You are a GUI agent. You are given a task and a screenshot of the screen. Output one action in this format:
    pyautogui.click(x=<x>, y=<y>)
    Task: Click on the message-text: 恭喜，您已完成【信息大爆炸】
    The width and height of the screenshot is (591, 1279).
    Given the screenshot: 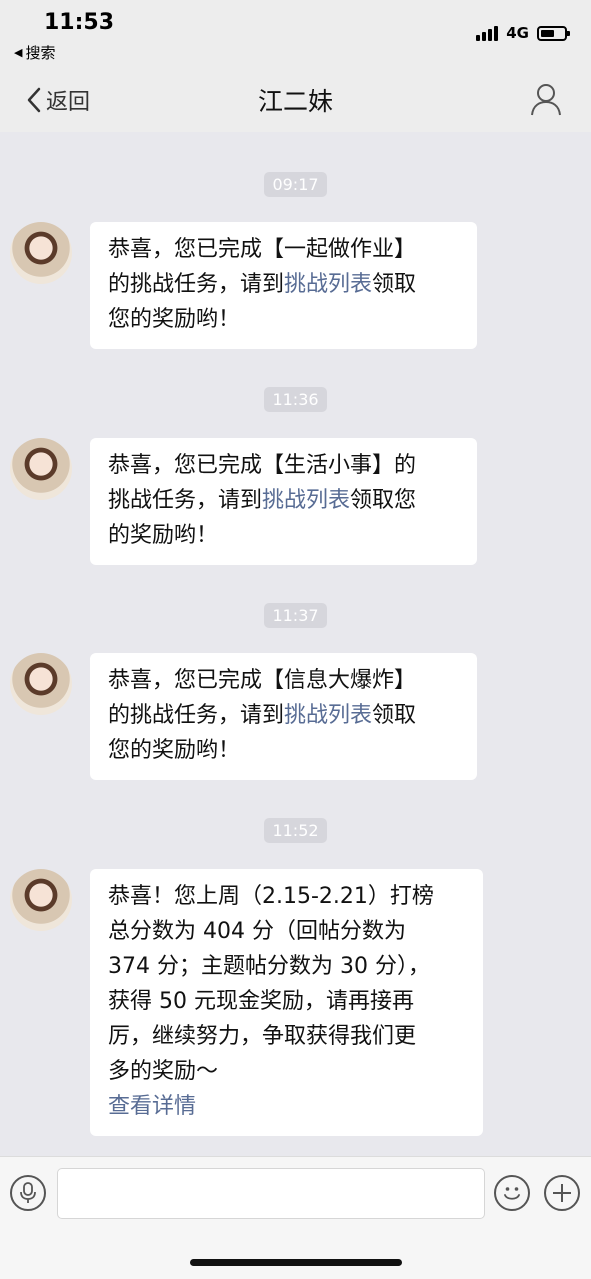 What is the action you would take?
    pyautogui.click(x=262, y=680)
    